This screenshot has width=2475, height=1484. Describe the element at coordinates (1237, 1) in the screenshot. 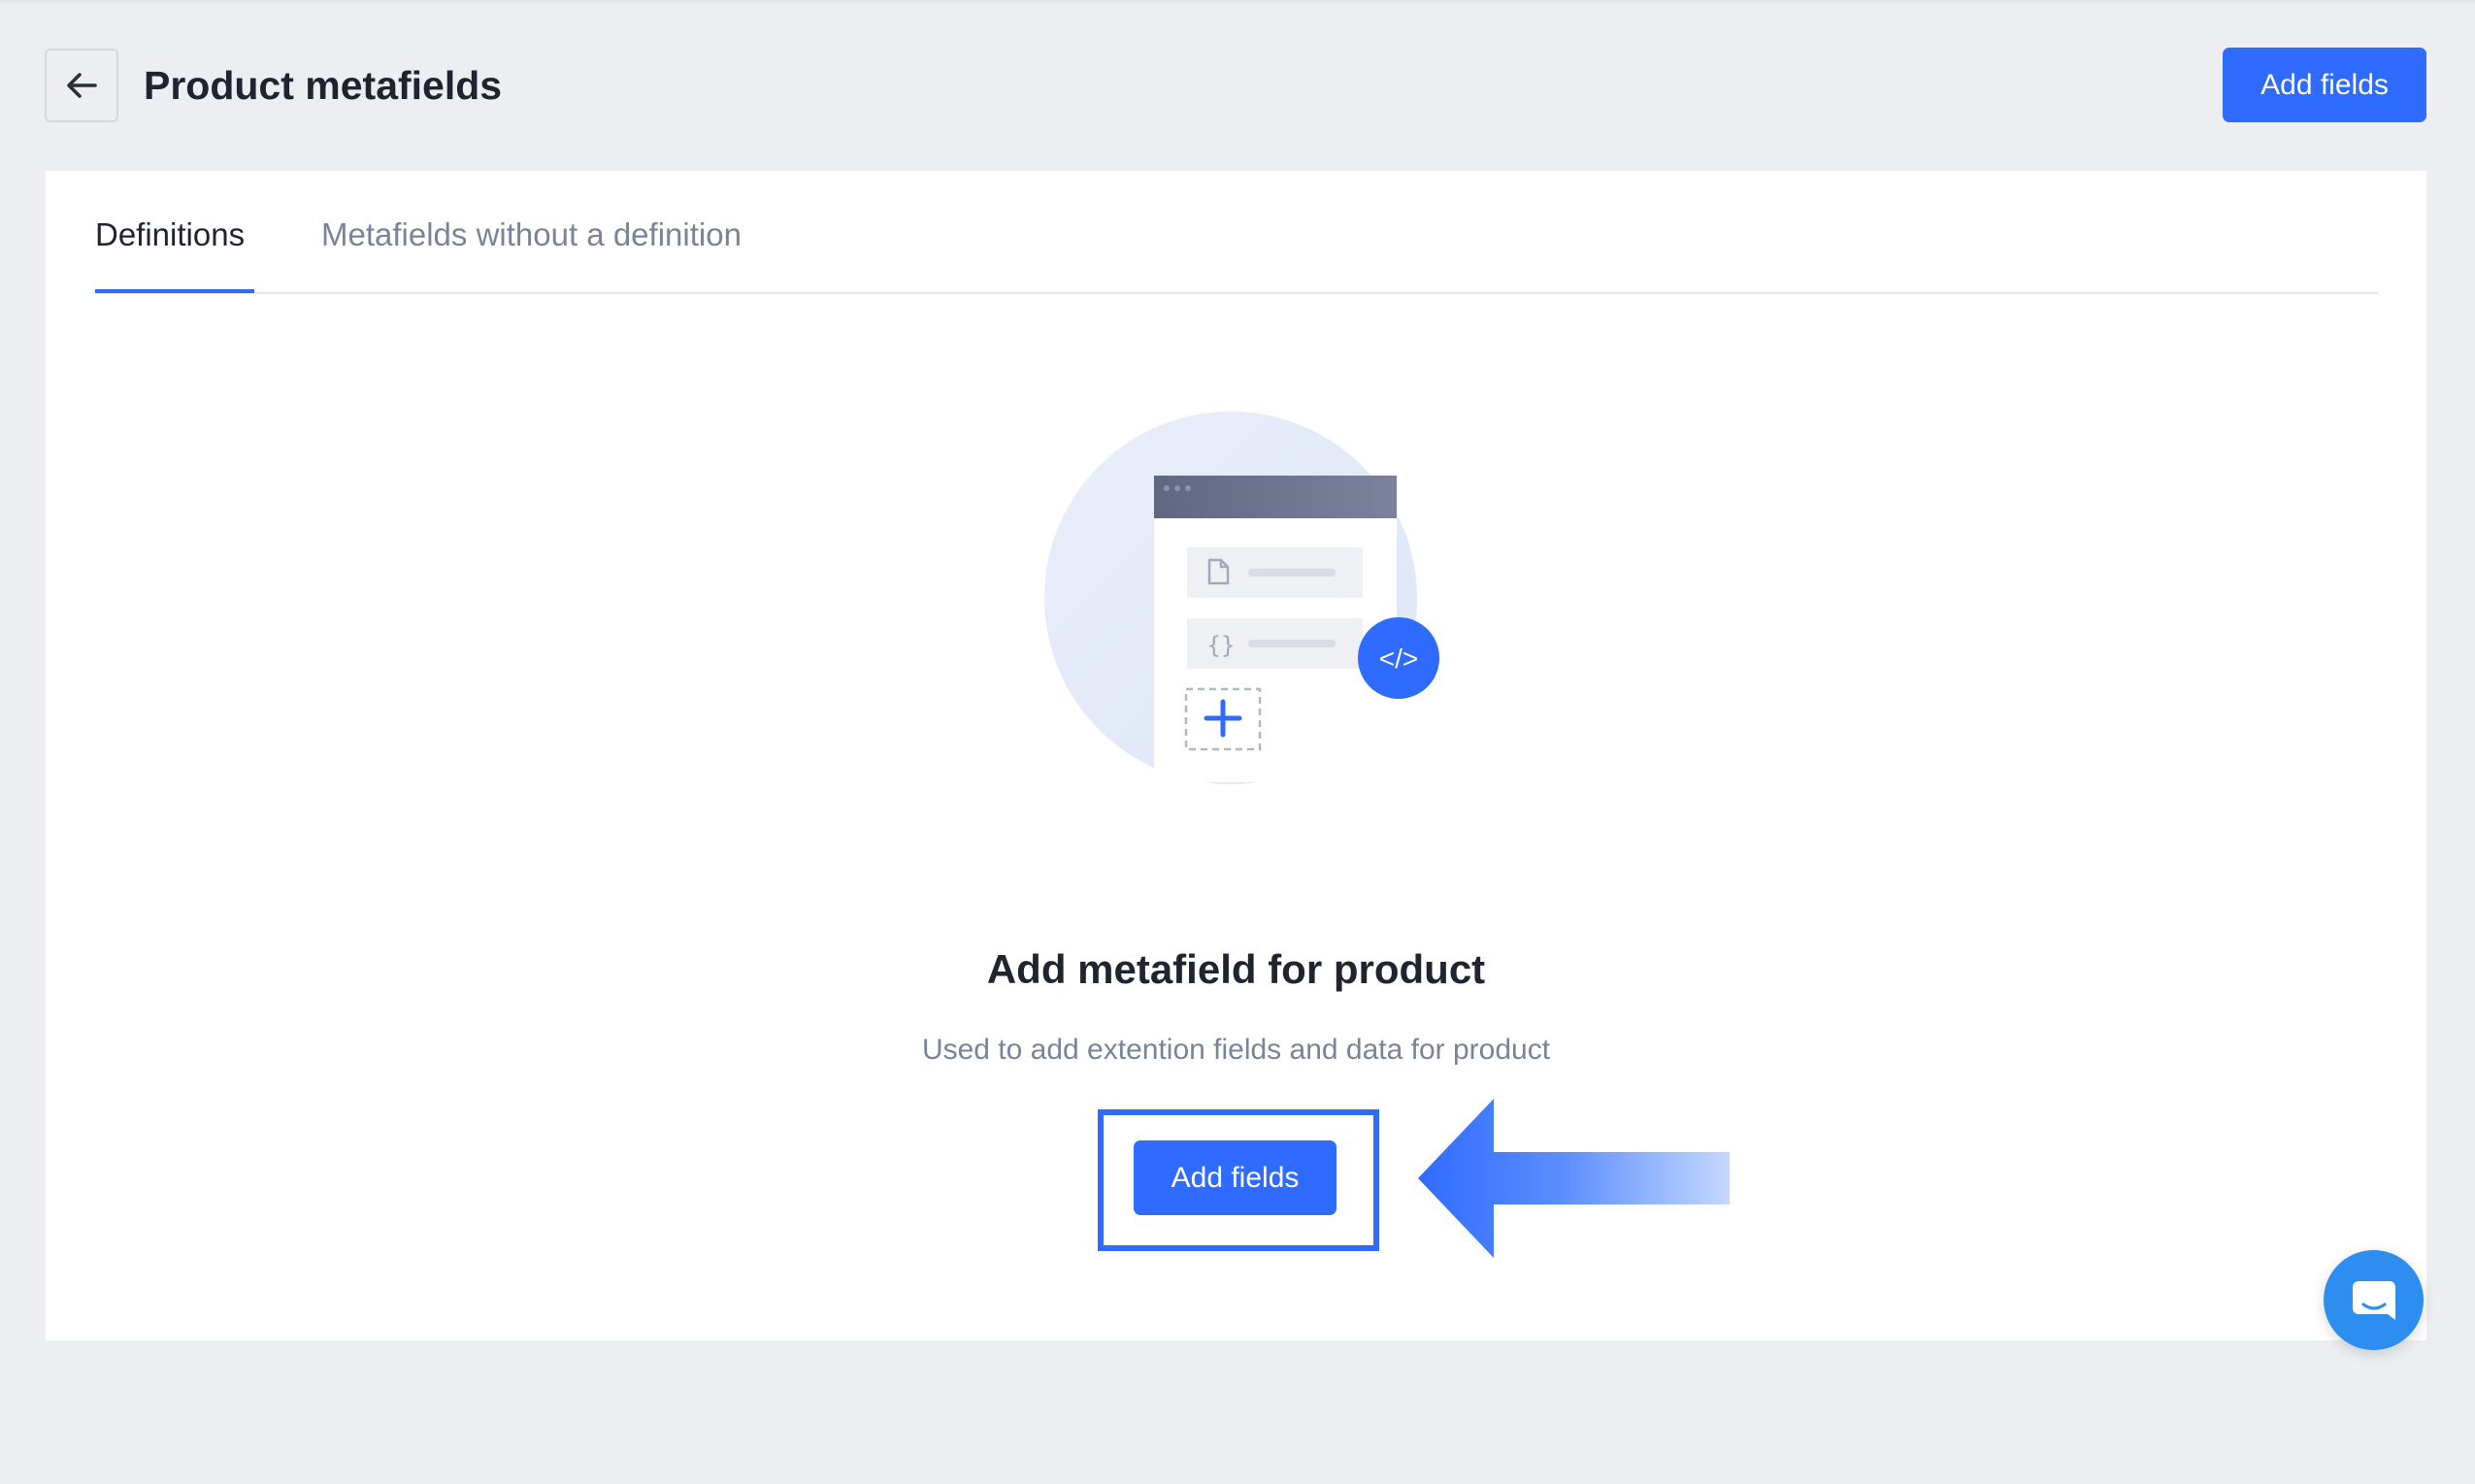

I see `top-border` at that location.